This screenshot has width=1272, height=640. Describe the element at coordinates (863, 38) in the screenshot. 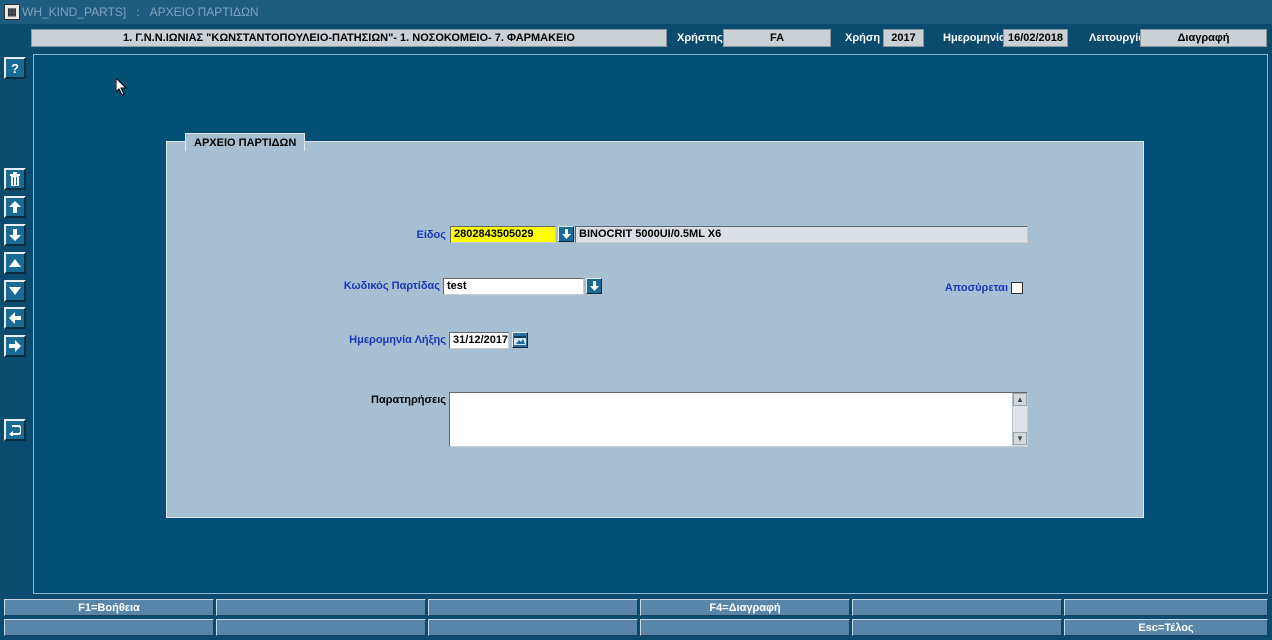

I see `year-label: Χρήση` at that location.